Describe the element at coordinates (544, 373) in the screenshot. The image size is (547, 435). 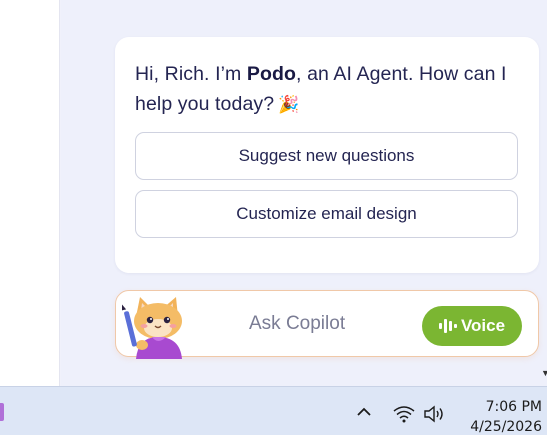
I see `scroll-down-arrow-icon: ▼` at that location.